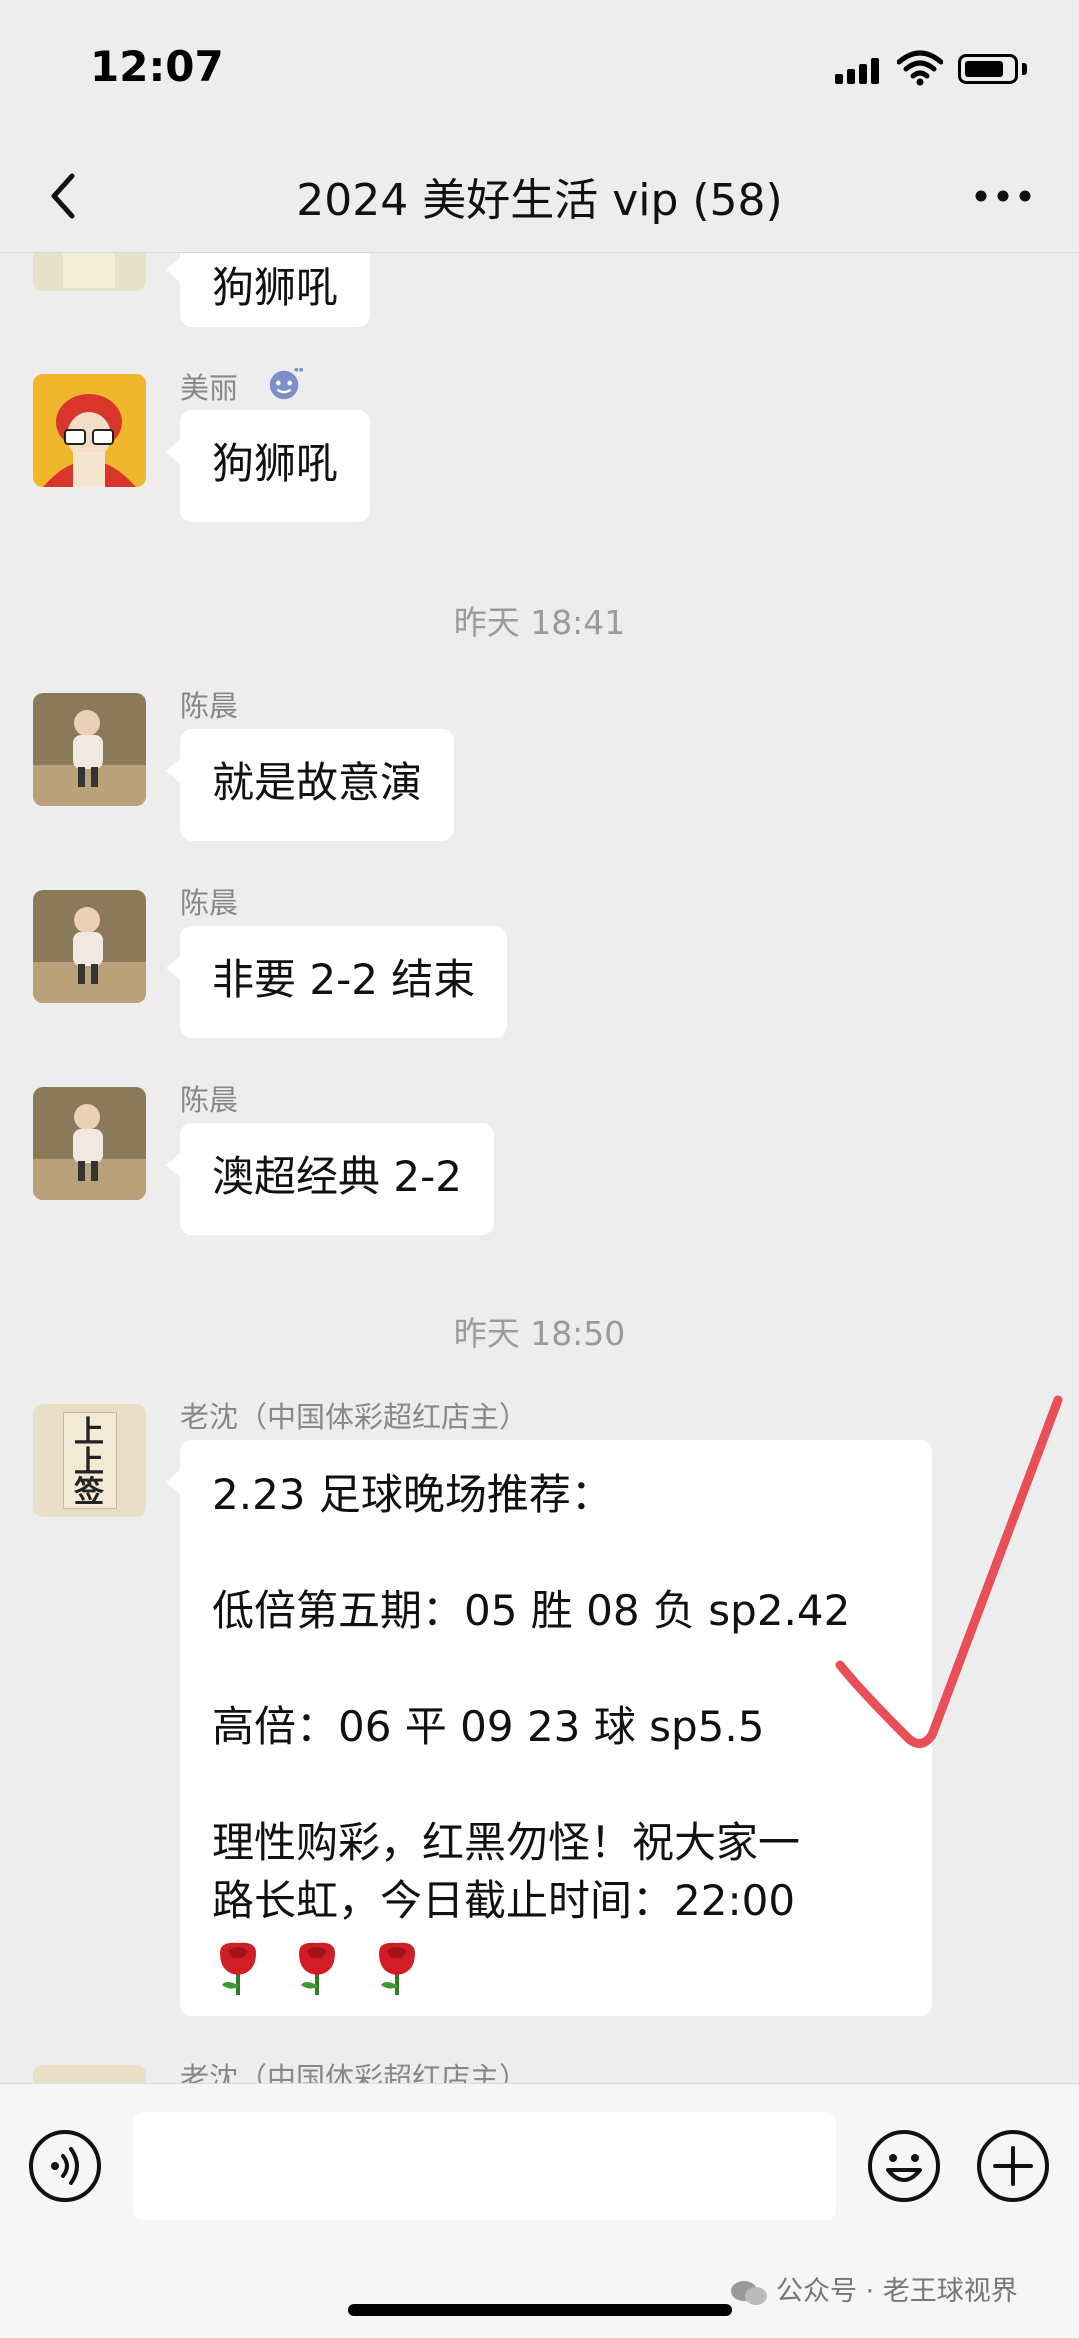 Image resolution: width=1079 pixels, height=2338 pixels. I want to click on wechat-official-account-icon, so click(749, 2292).